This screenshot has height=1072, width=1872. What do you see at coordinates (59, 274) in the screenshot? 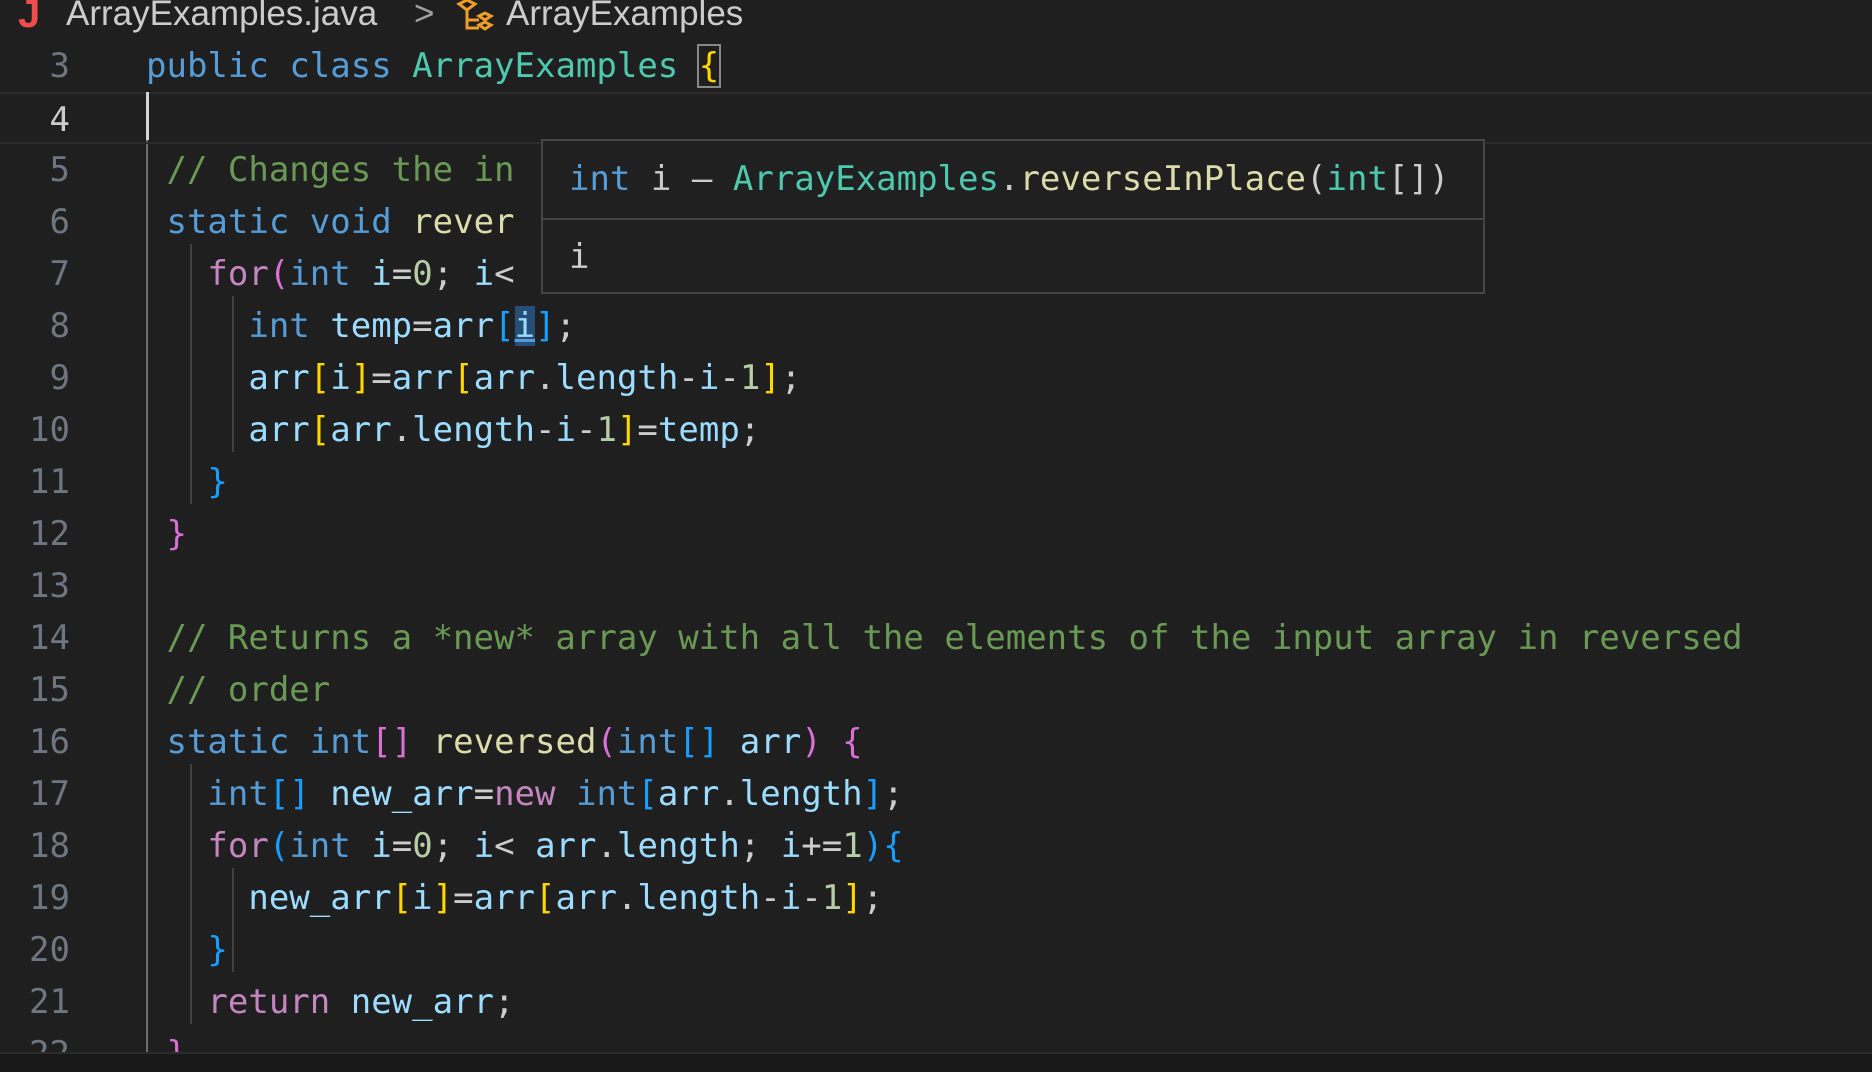
I see `line-number: 7` at bounding box center [59, 274].